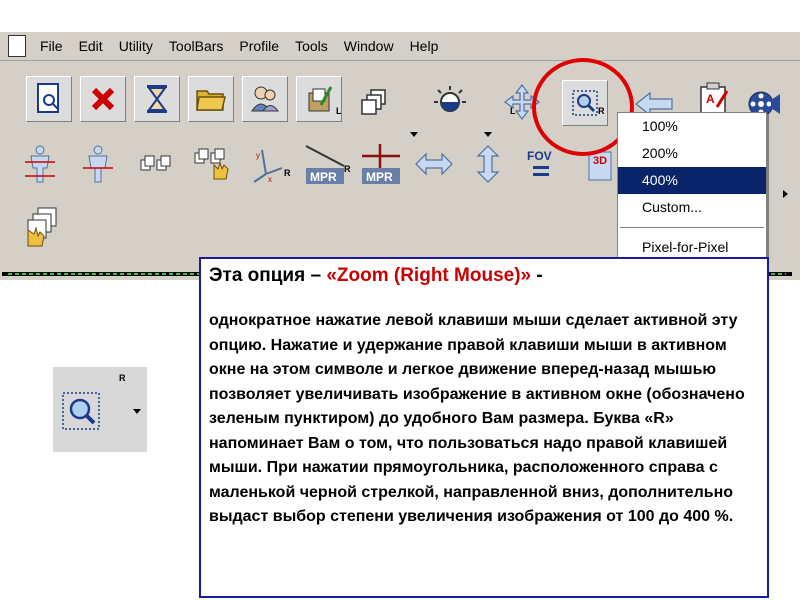 This screenshot has height=600, width=800. What do you see at coordinates (429, 275) in the screenshot?
I see `callout-title-highlight: «Zoom (Right Mouse)»` at bounding box center [429, 275].